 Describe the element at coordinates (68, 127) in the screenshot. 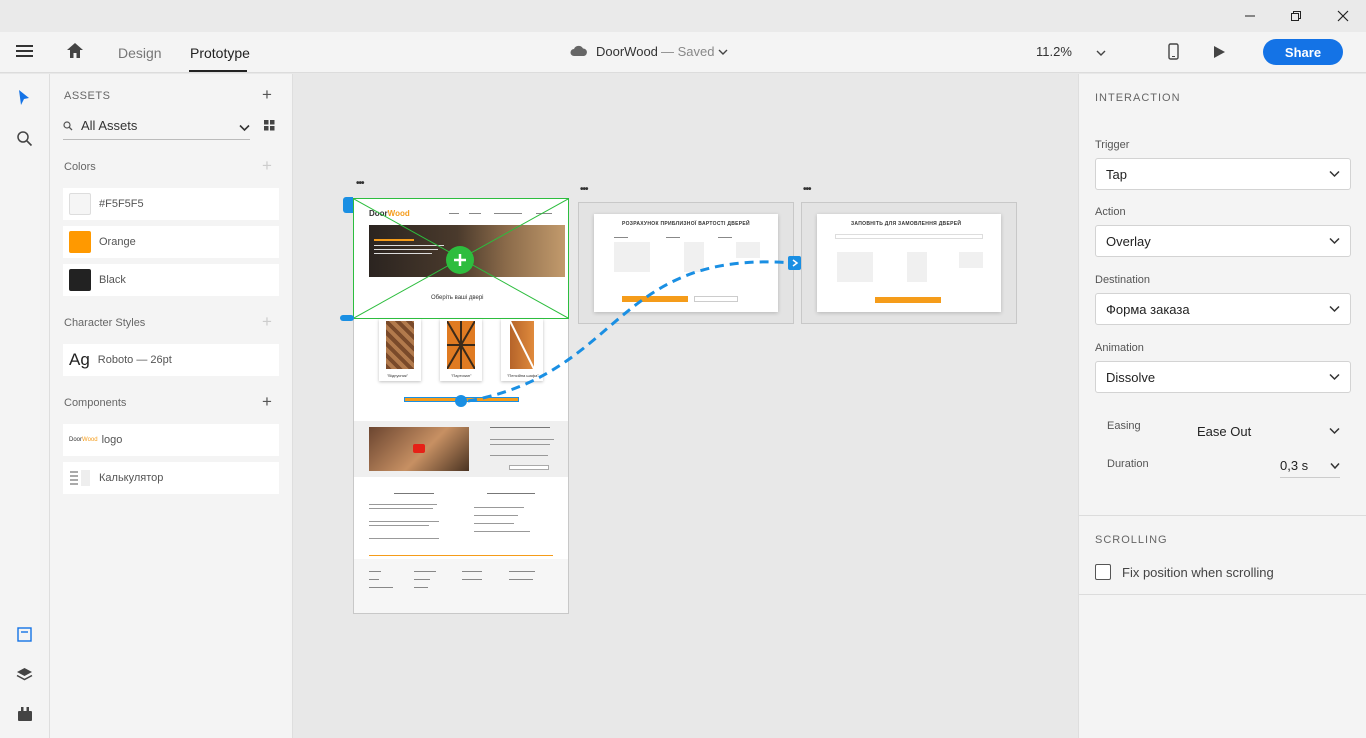

I see `search-icon` at that location.